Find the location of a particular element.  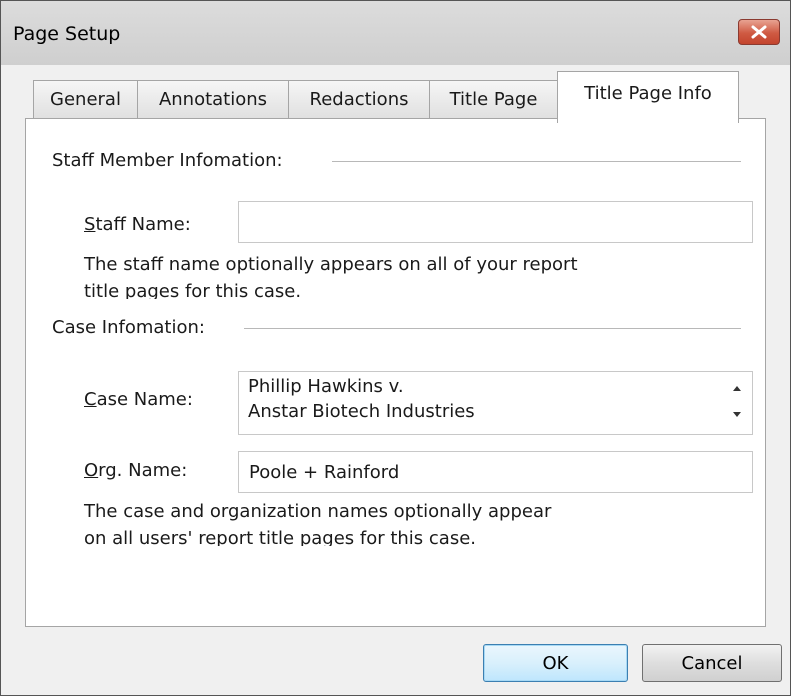

case-section-header: Case Infomation: is located at coordinates (128, 327).